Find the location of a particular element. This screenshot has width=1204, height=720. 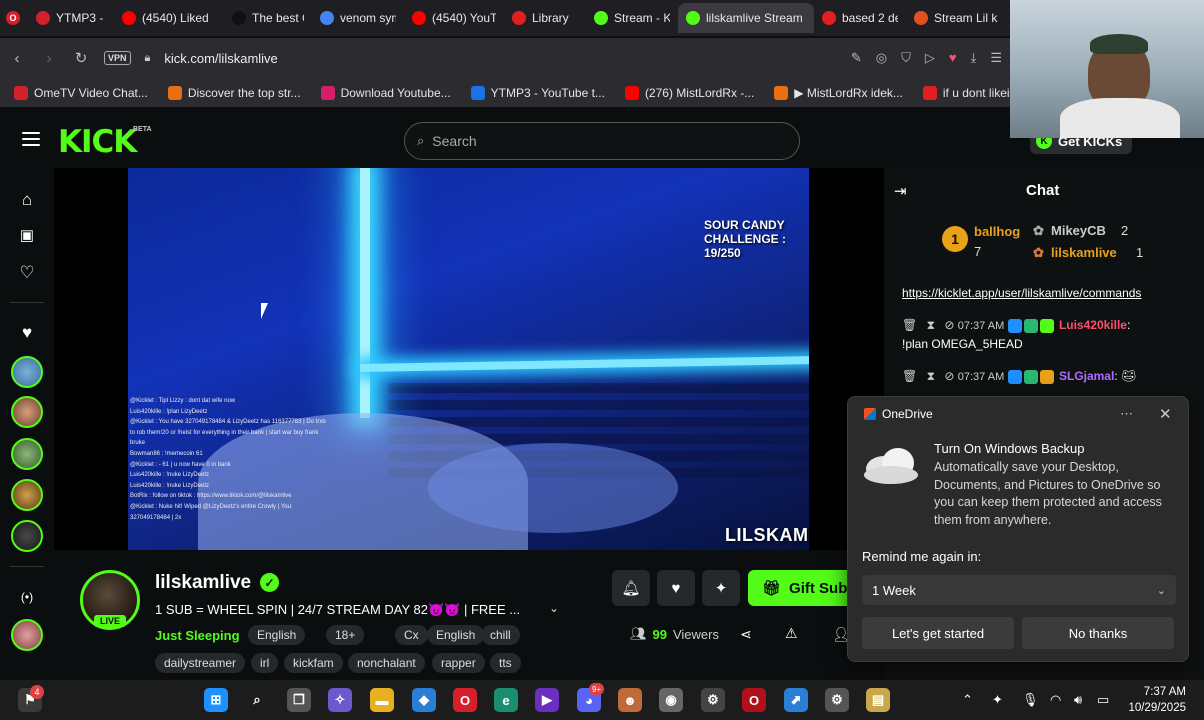

opera-menu-button: O is located at coordinates (14, 18).